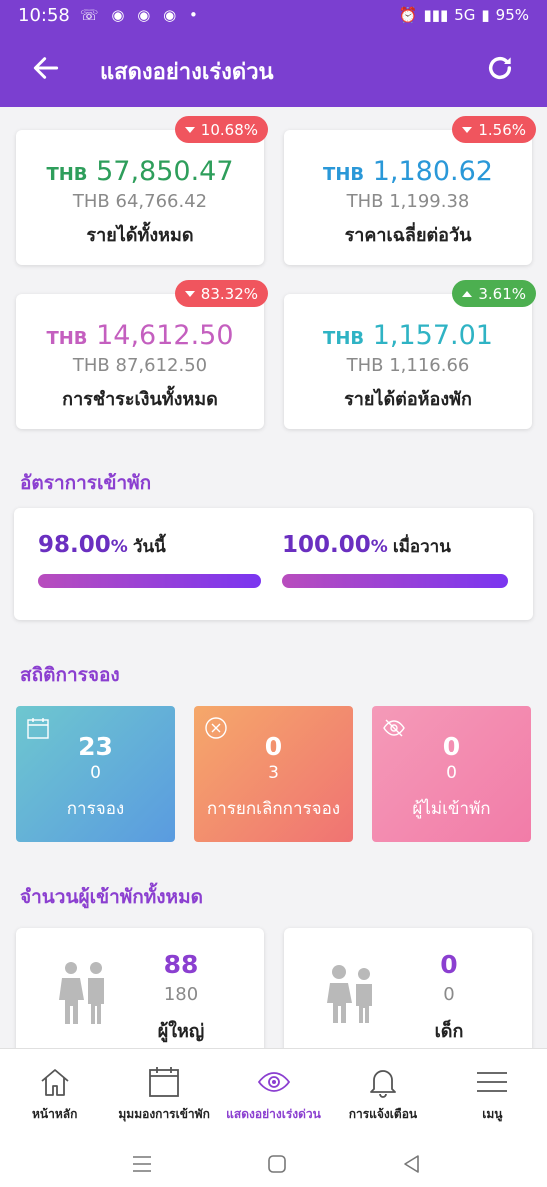  I want to click on battery-level: 95%, so click(512, 15).